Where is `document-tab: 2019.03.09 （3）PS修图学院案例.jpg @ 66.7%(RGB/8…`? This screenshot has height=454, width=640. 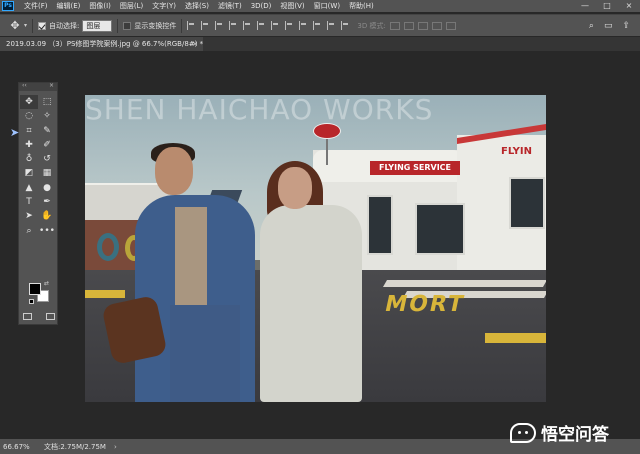
document-tab: 2019.03.09 （3）PS修图学院案例.jpg @ 66.7%(RGB/8… is located at coordinates (101, 44).